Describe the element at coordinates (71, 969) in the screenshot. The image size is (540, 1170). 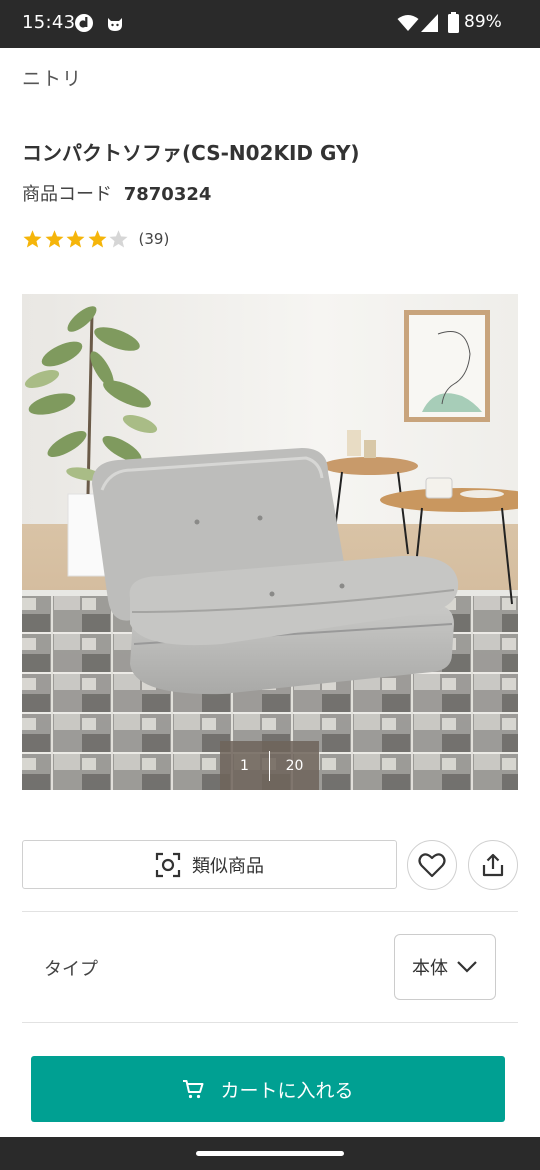
I see `type-label: タイプ` at that location.